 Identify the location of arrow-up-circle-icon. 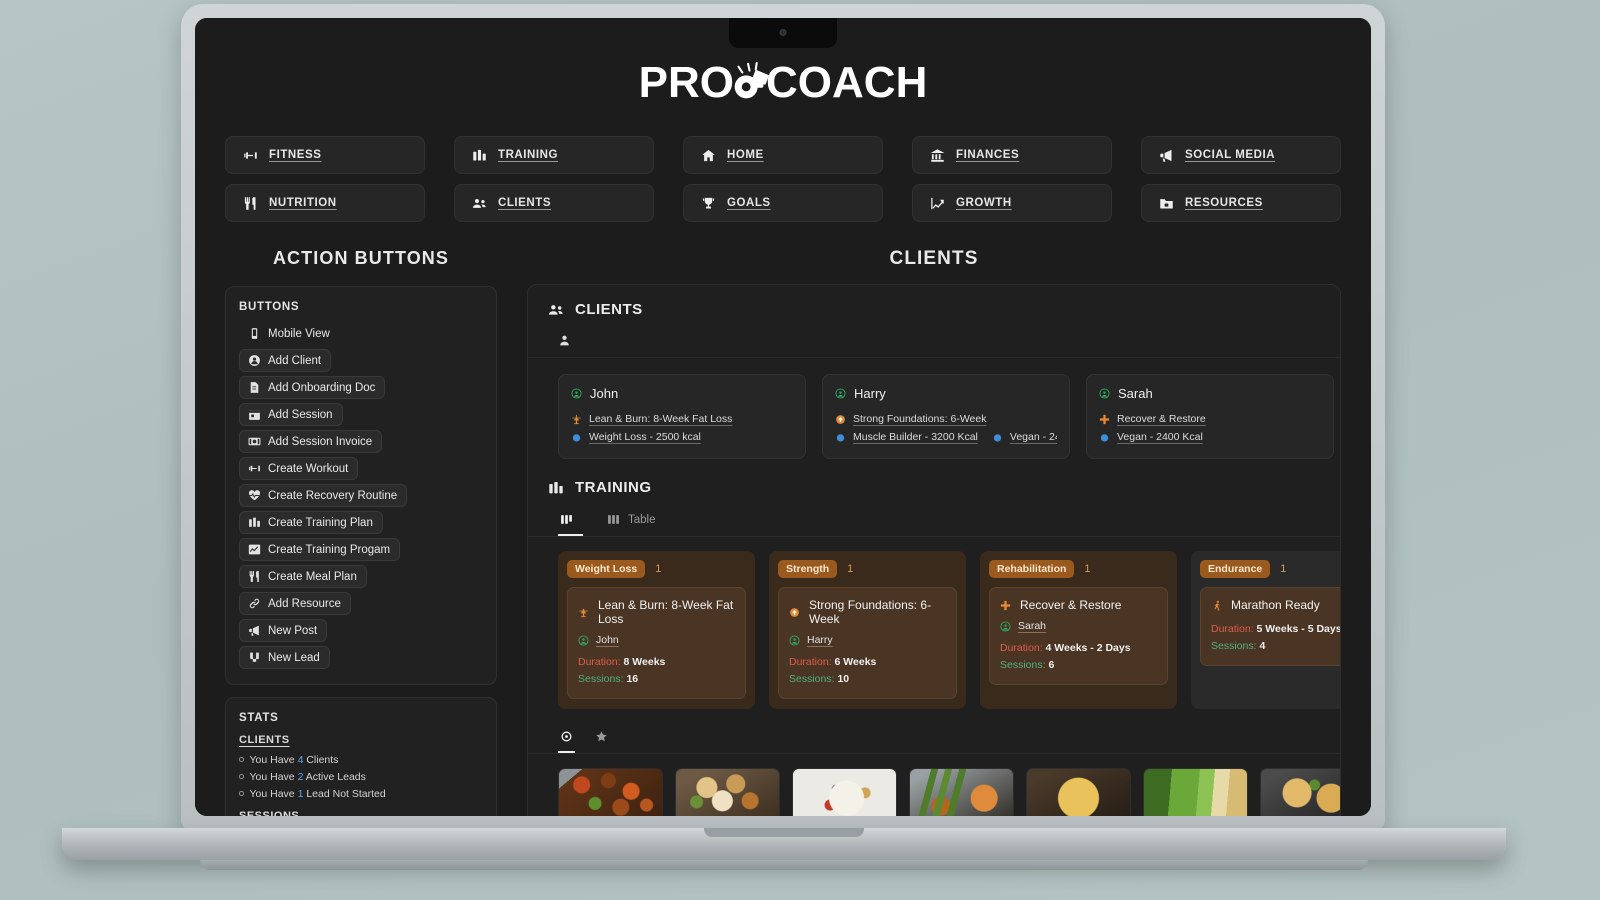
(794, 612).